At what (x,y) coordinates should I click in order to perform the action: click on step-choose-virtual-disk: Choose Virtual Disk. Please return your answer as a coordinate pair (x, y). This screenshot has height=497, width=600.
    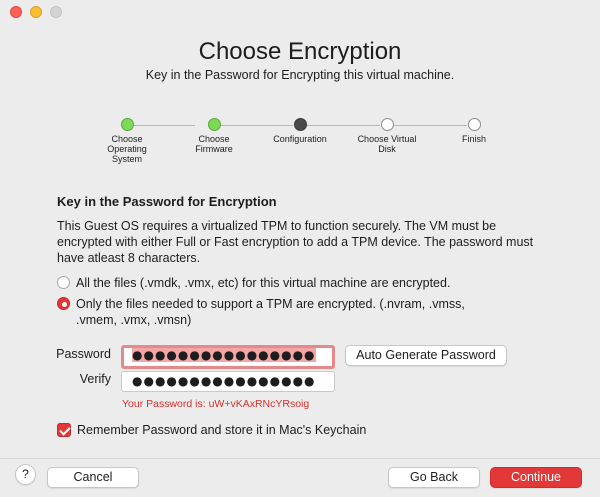
    Looking at the image, I should click on (387, 136).